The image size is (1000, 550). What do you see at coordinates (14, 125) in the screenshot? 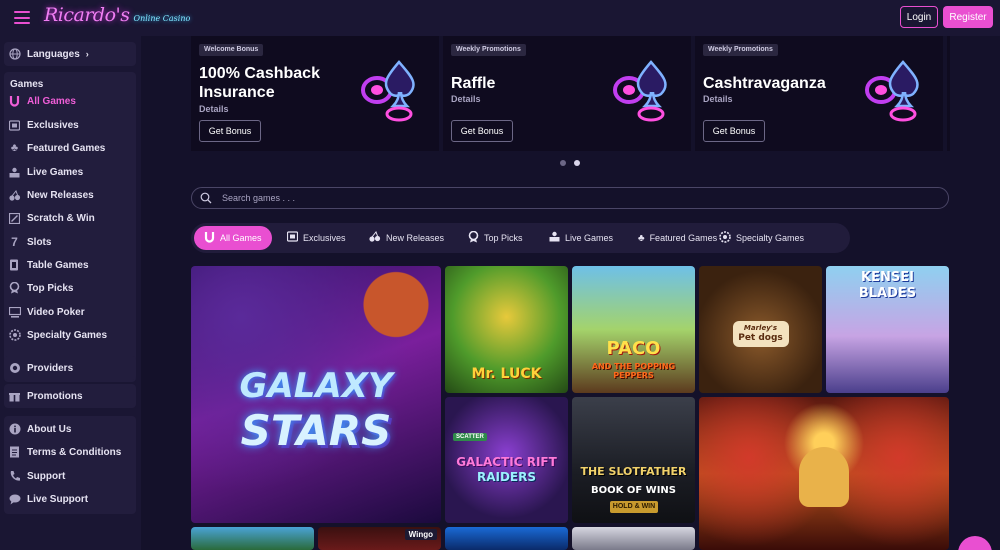
I see `exclusives-icon` at bounding box center [14, 125].